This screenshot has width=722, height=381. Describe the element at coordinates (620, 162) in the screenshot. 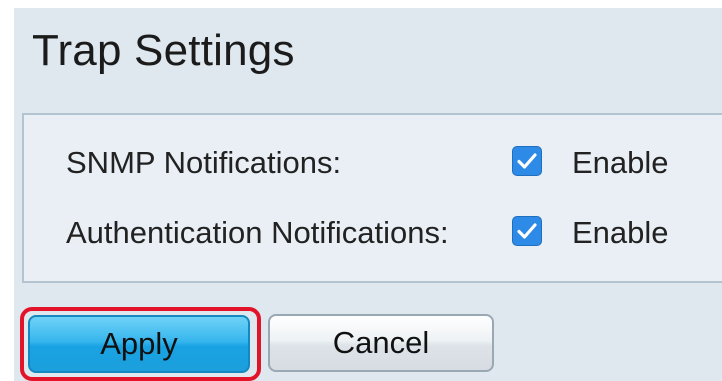

I see `snmp-notifications-enable-label: Enable` at that location.